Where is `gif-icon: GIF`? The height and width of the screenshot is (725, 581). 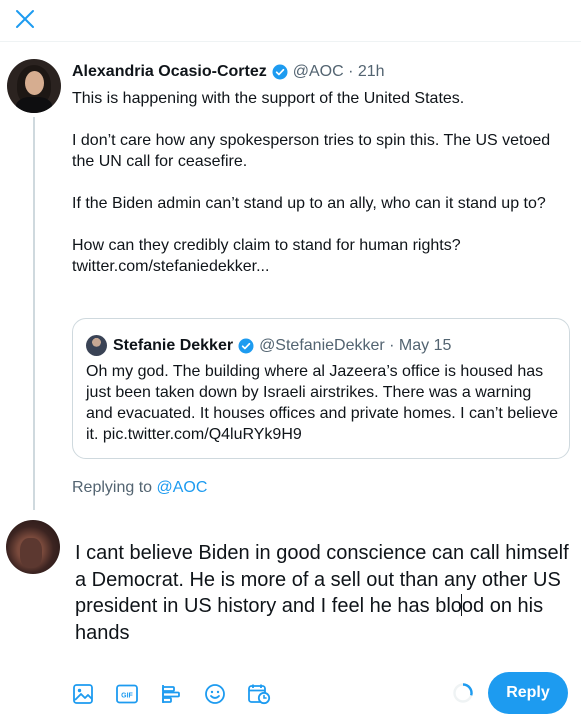
gif-icon: GIF is located at coordinates (127, 694).